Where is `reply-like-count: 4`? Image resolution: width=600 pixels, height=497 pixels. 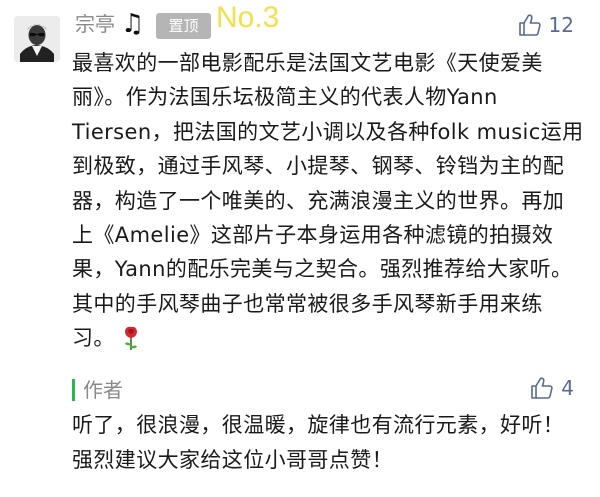
reply-like-count: 4 is located at coordinates (567, 388).